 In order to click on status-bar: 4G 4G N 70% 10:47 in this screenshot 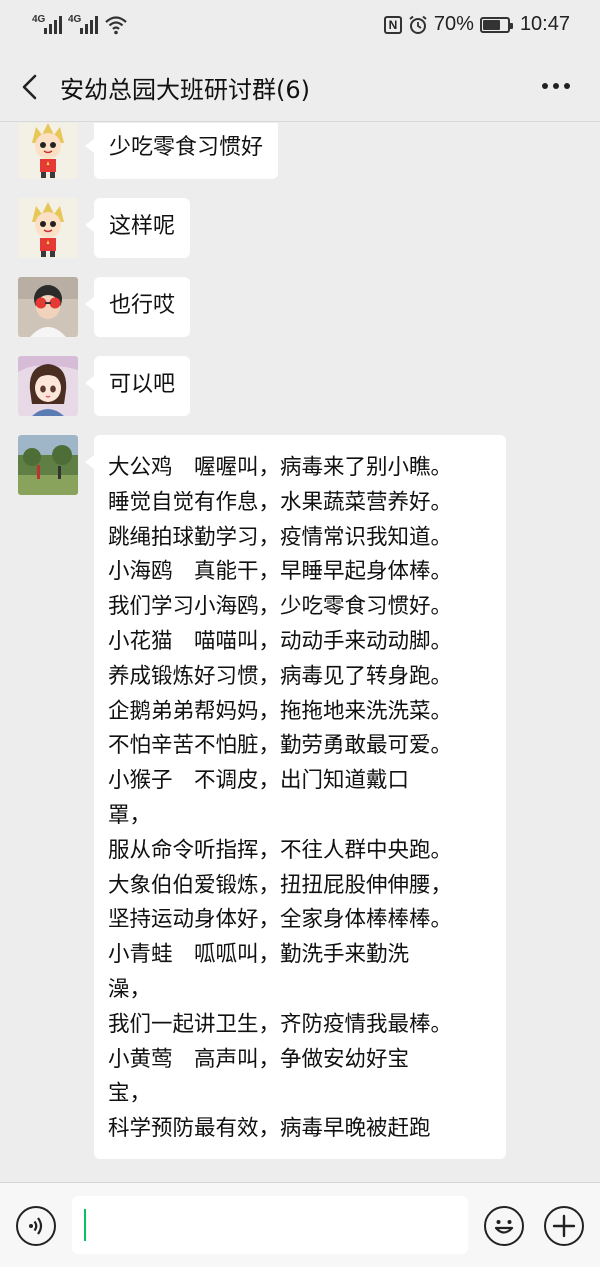, I will do `click(300, 26)`.